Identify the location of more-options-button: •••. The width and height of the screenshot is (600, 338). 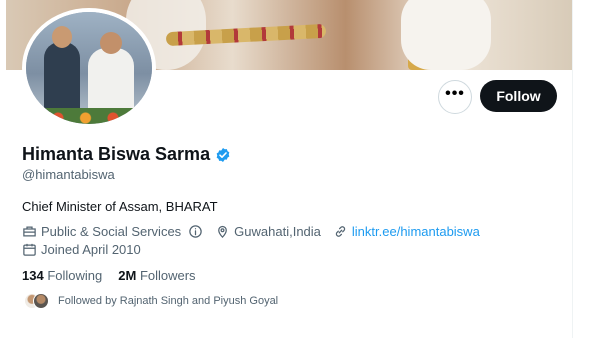
(455, 97).